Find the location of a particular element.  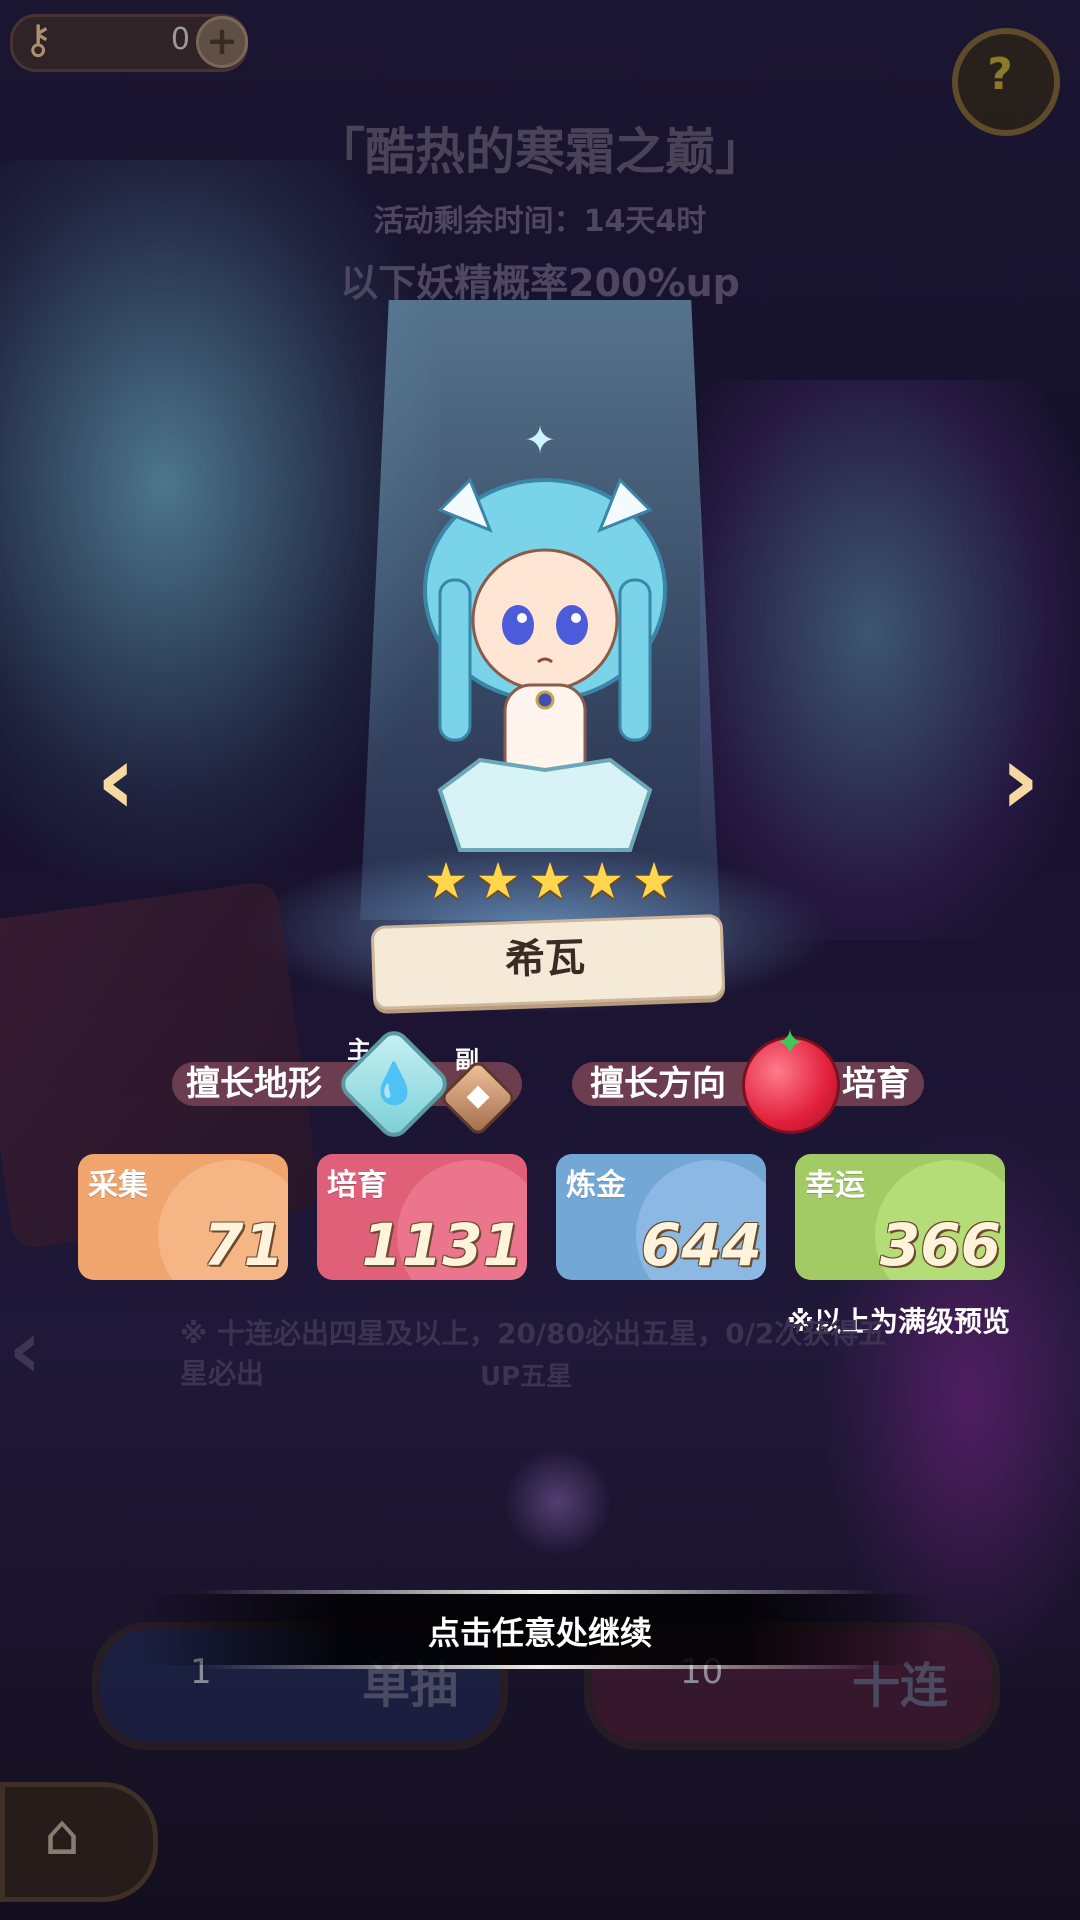

fairy-name: 希瓦 is located at coordinates (545, 959).